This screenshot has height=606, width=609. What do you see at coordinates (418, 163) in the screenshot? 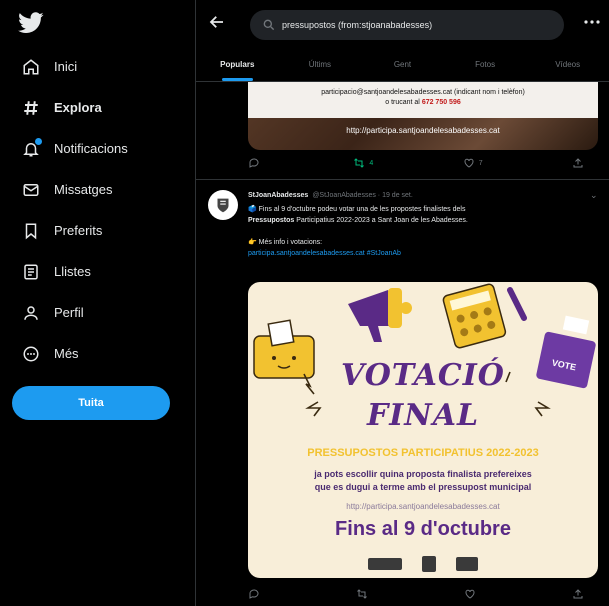
I see `previous-tweet-actions: 4 7` at bounding box center [418, 163].